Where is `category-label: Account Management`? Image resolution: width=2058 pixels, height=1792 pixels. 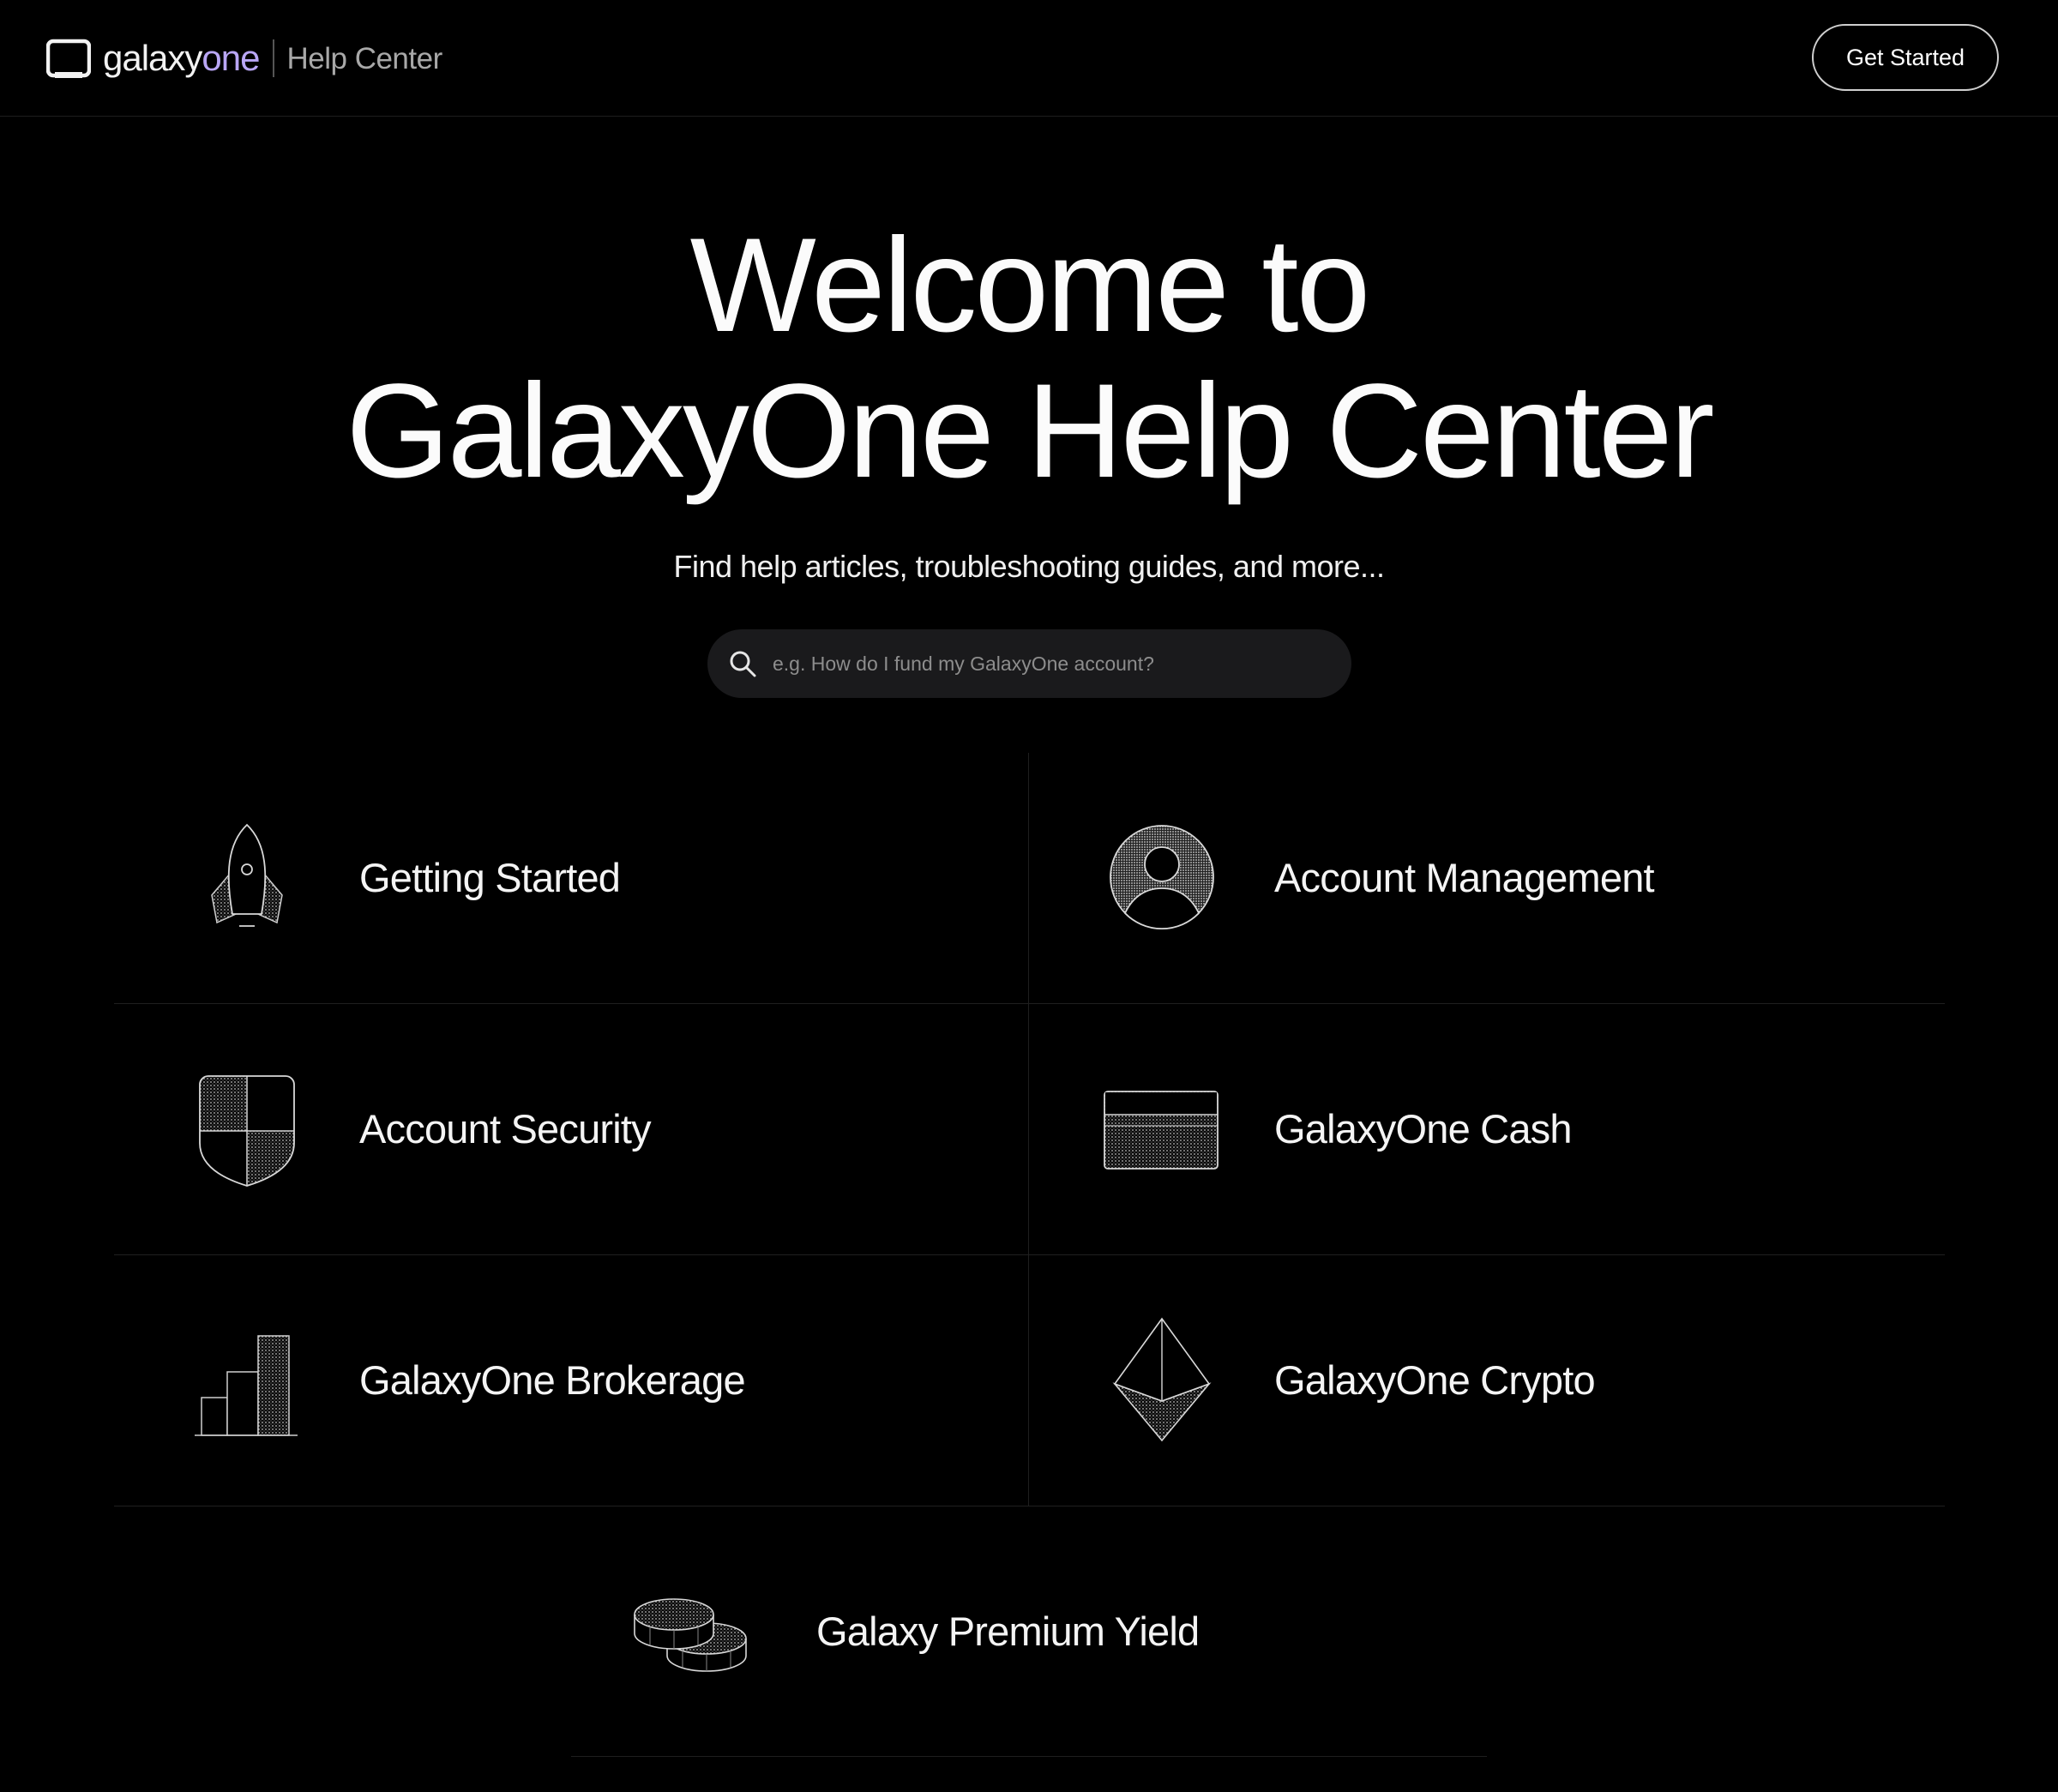 category-label: Account Management is located at coordinates (1465, 877).